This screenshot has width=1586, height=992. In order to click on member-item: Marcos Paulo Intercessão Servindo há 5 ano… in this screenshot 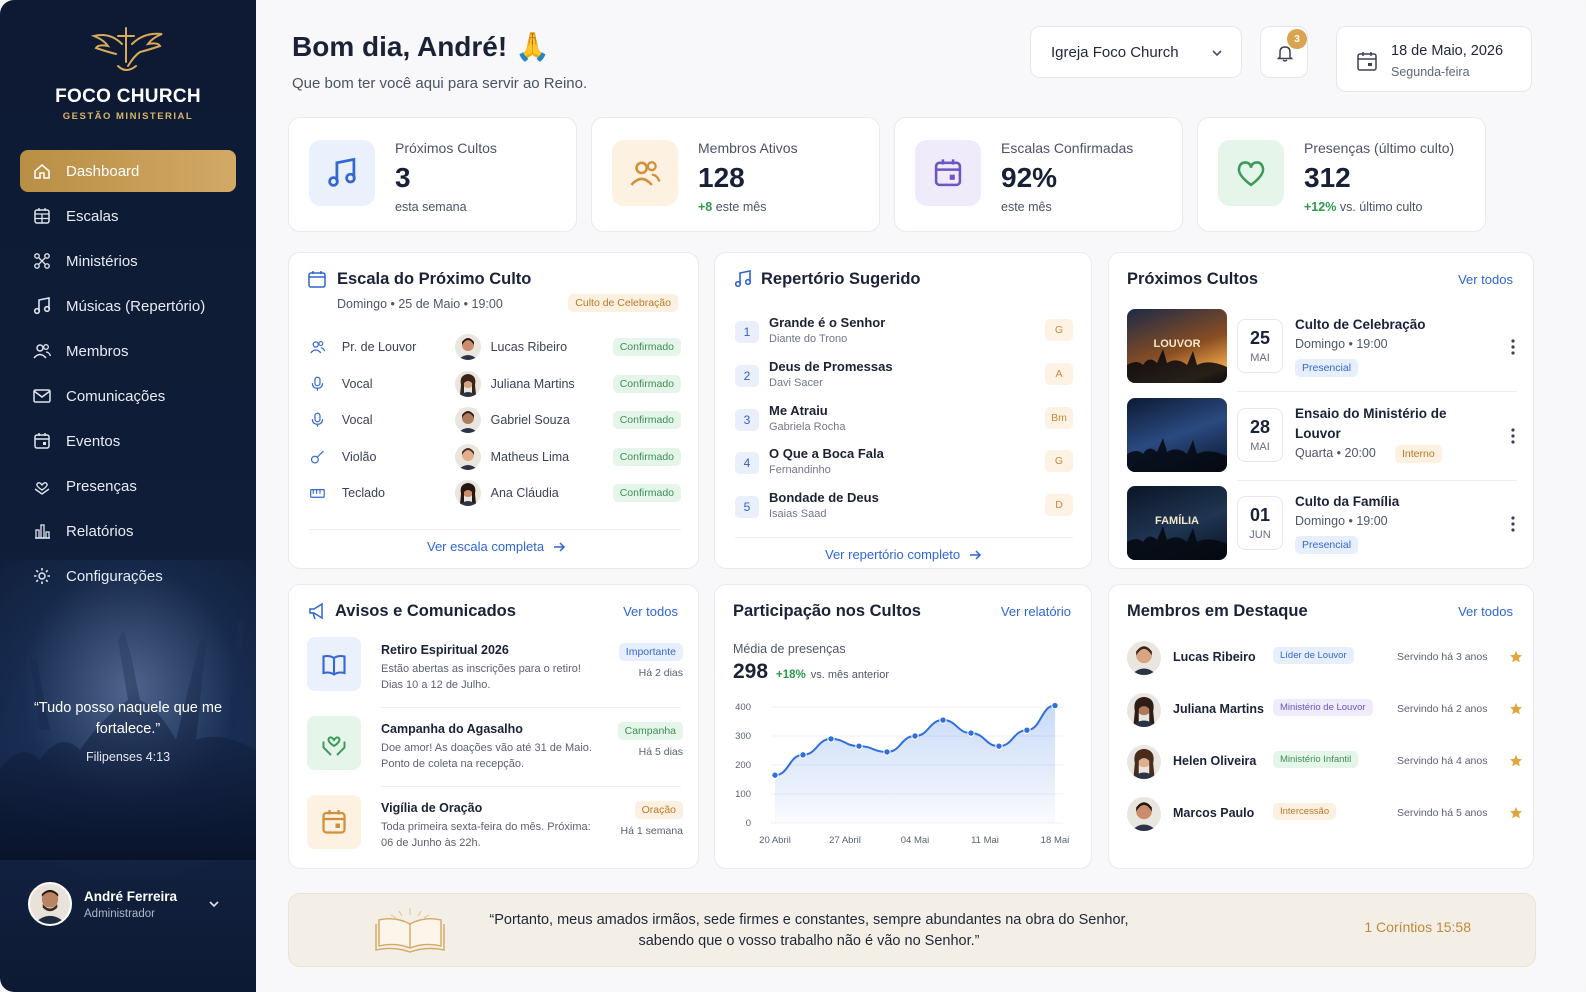, I will do `click(1324, 815)`.